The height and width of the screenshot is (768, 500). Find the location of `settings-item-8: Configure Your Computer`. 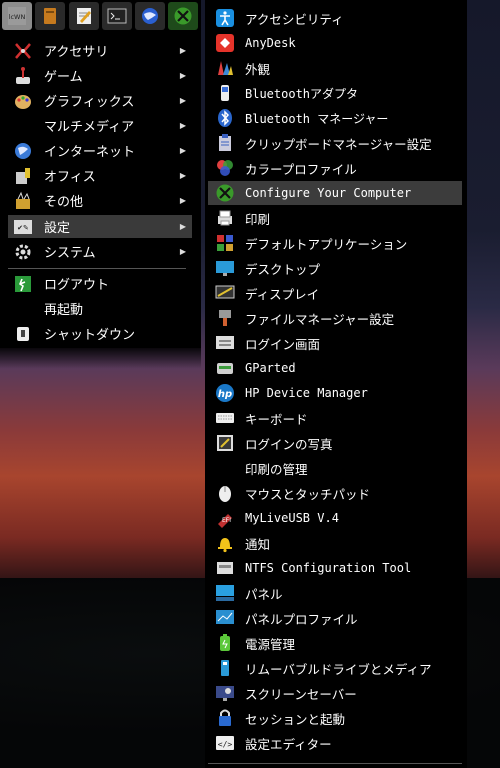

settings-item-8: Configure Your Computer is located at coordinates (335, 193).